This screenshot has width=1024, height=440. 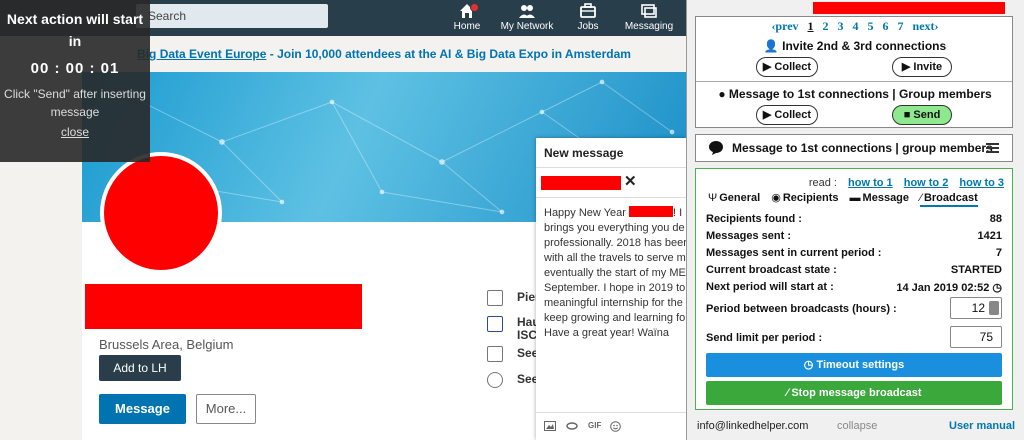 What do you see at coordinates (495, 354) in the screenshot?
I see `contact-card-icon` at bounding box center [495, 354].